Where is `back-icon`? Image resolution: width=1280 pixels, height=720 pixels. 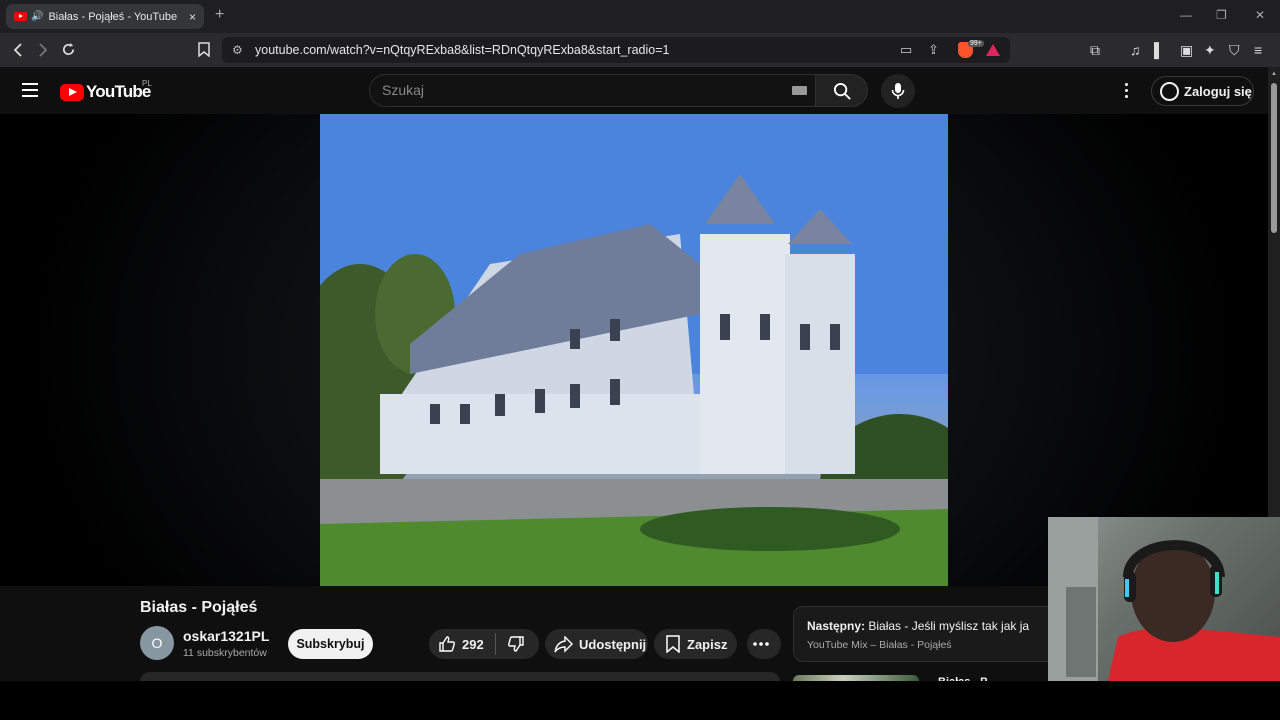 back-icon is located at coordinates (18, 50).